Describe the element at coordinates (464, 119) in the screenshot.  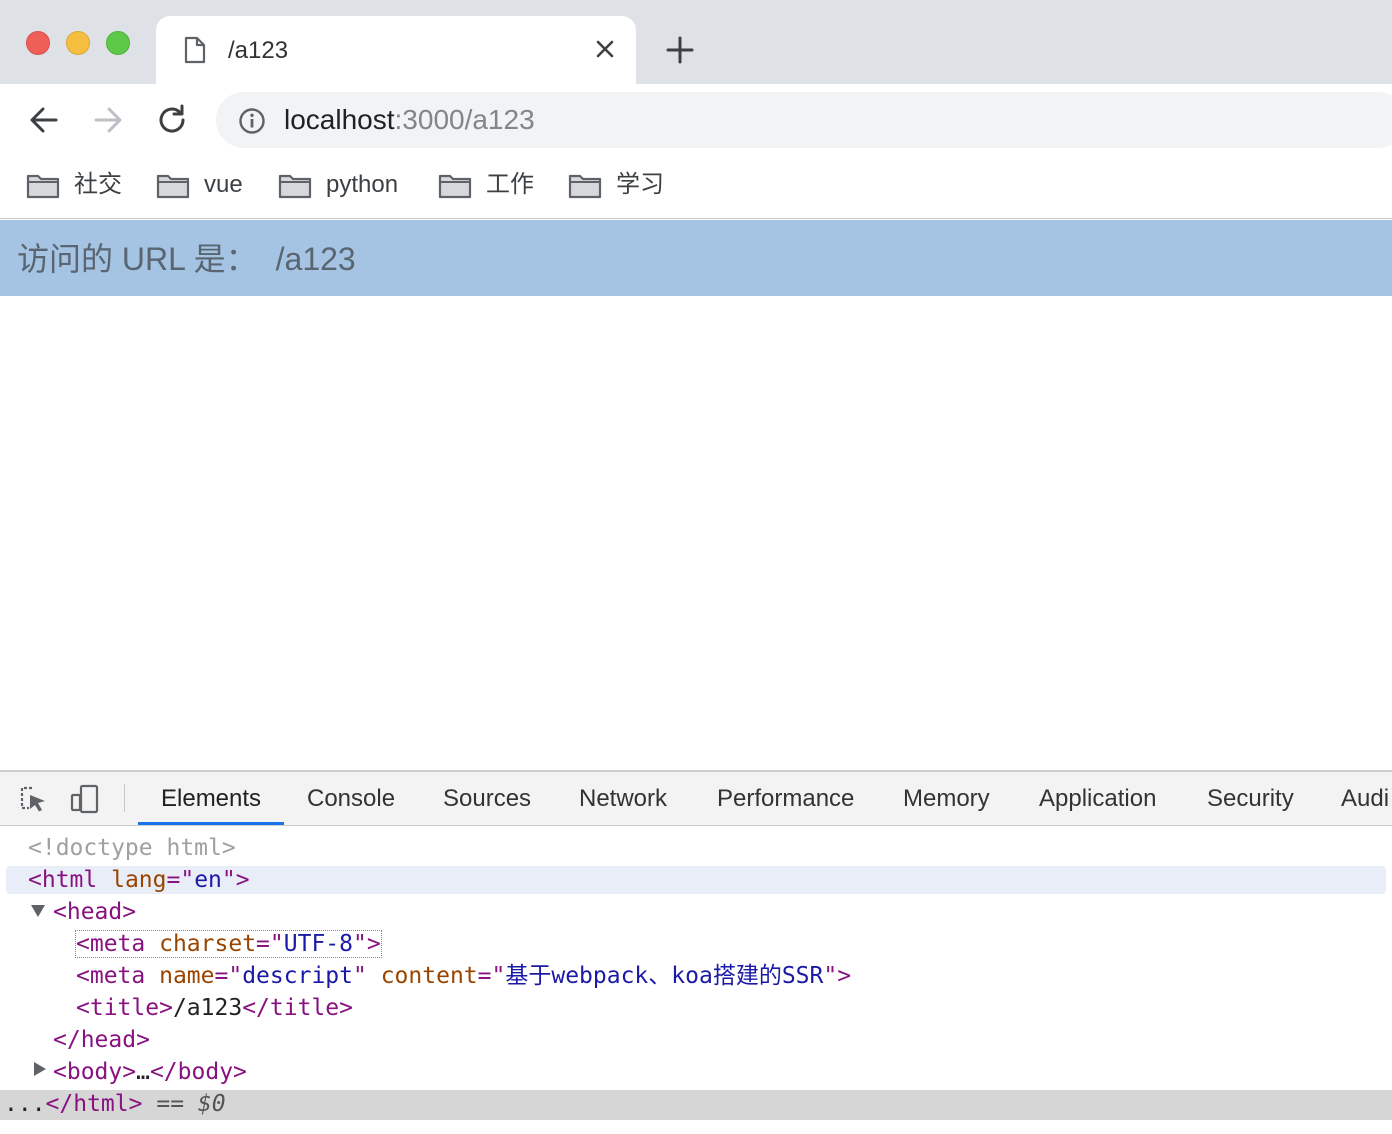
I see `url-path: :3000/a123` at that location.